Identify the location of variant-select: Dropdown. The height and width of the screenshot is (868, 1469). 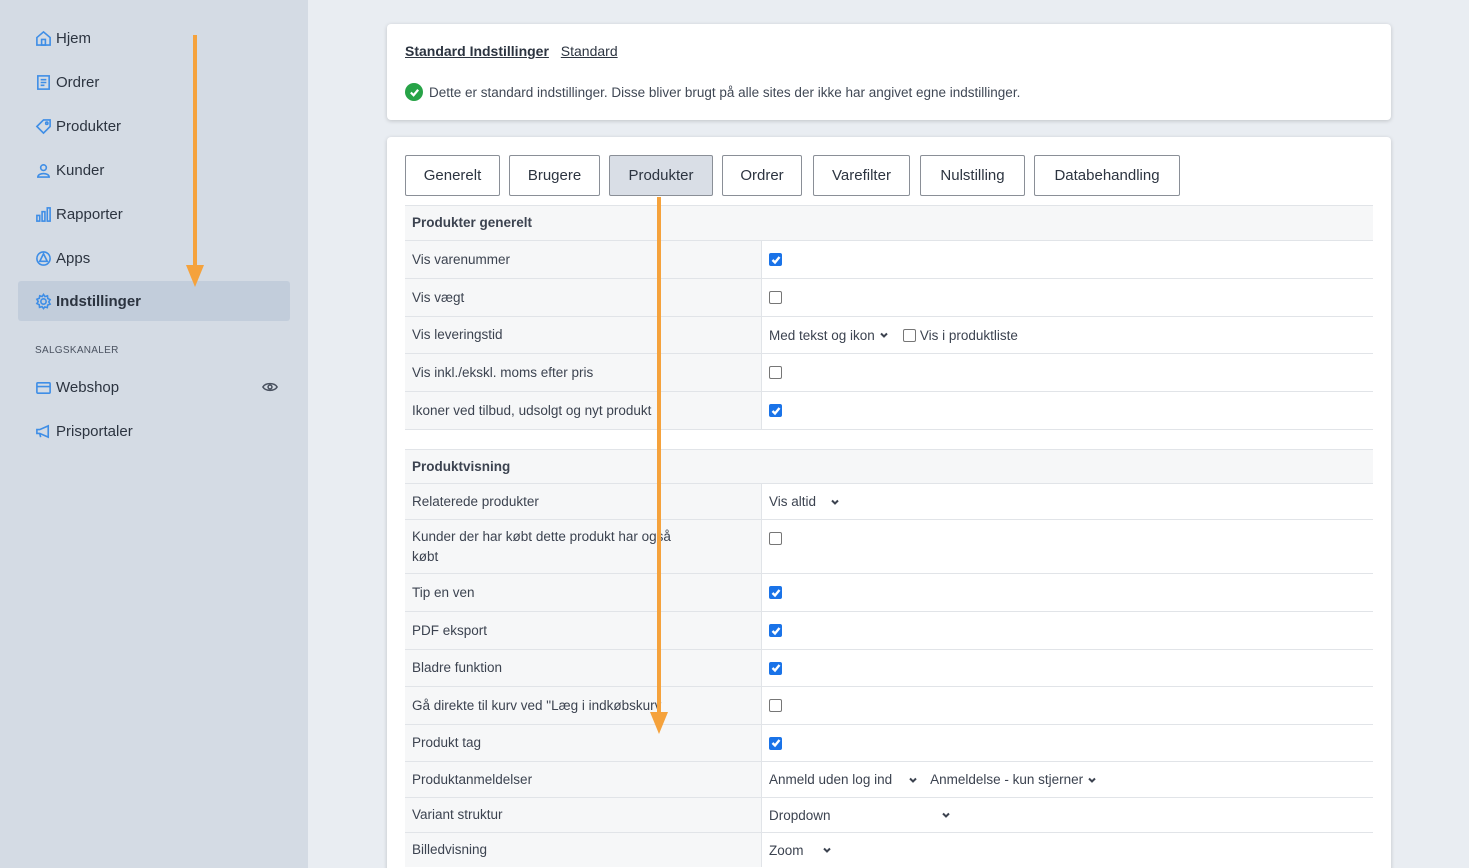
(860, 815).